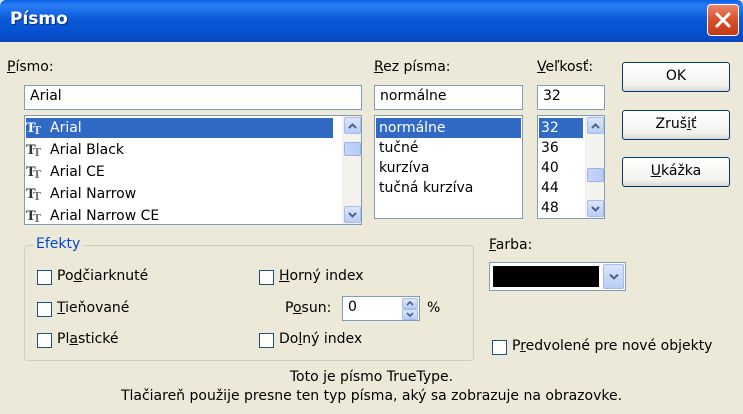 The height and width of the screenshot is (414, 743). I want to click on shadow-label: Tieňované, so click(93, 308).